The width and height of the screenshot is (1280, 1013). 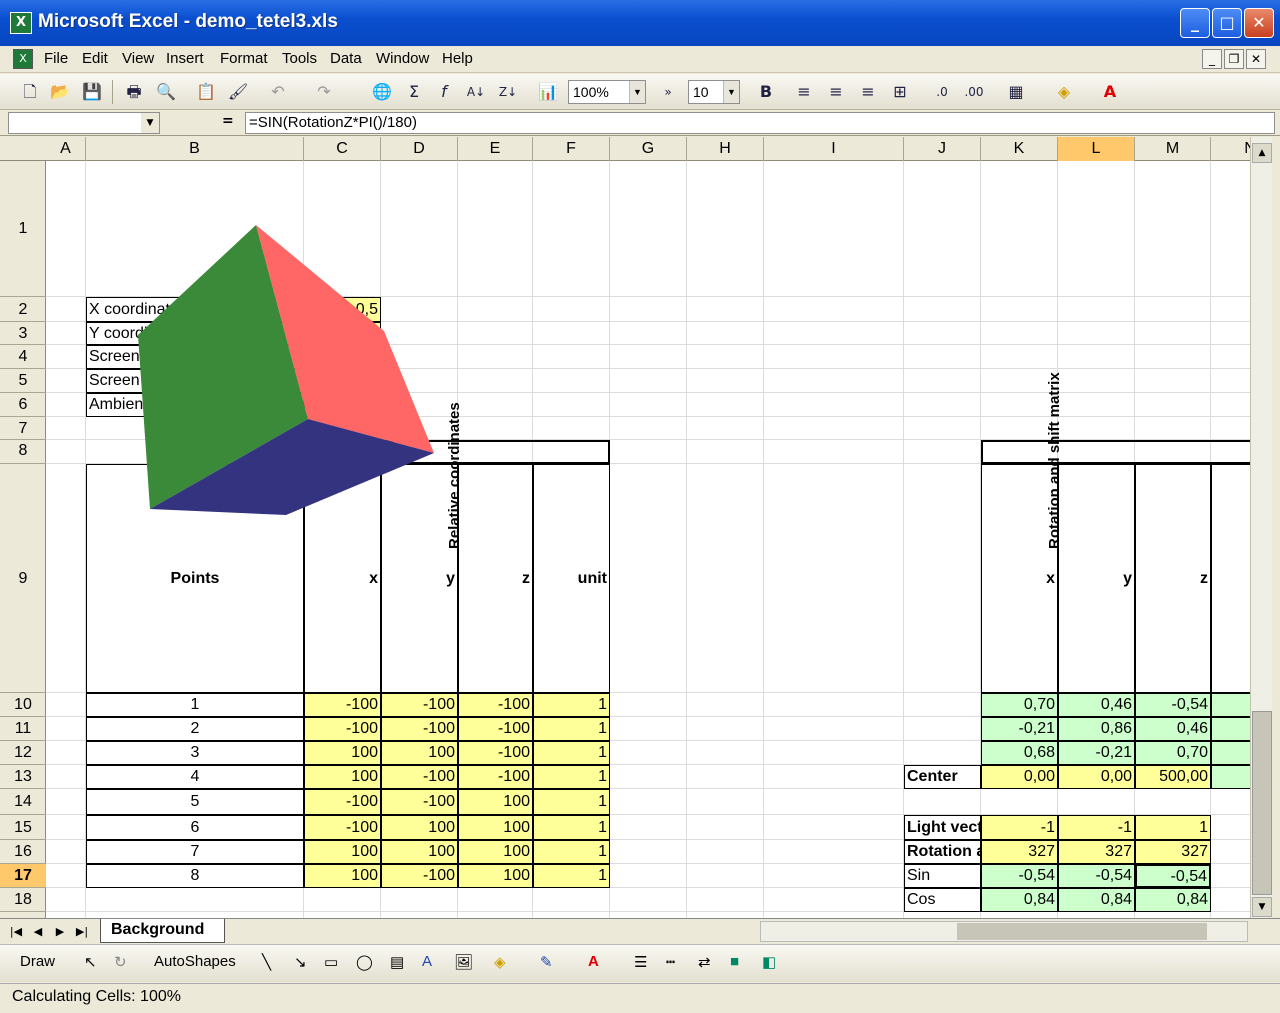 I want to click on matrix-cell: 0,70, so click(x=1173, y=753).